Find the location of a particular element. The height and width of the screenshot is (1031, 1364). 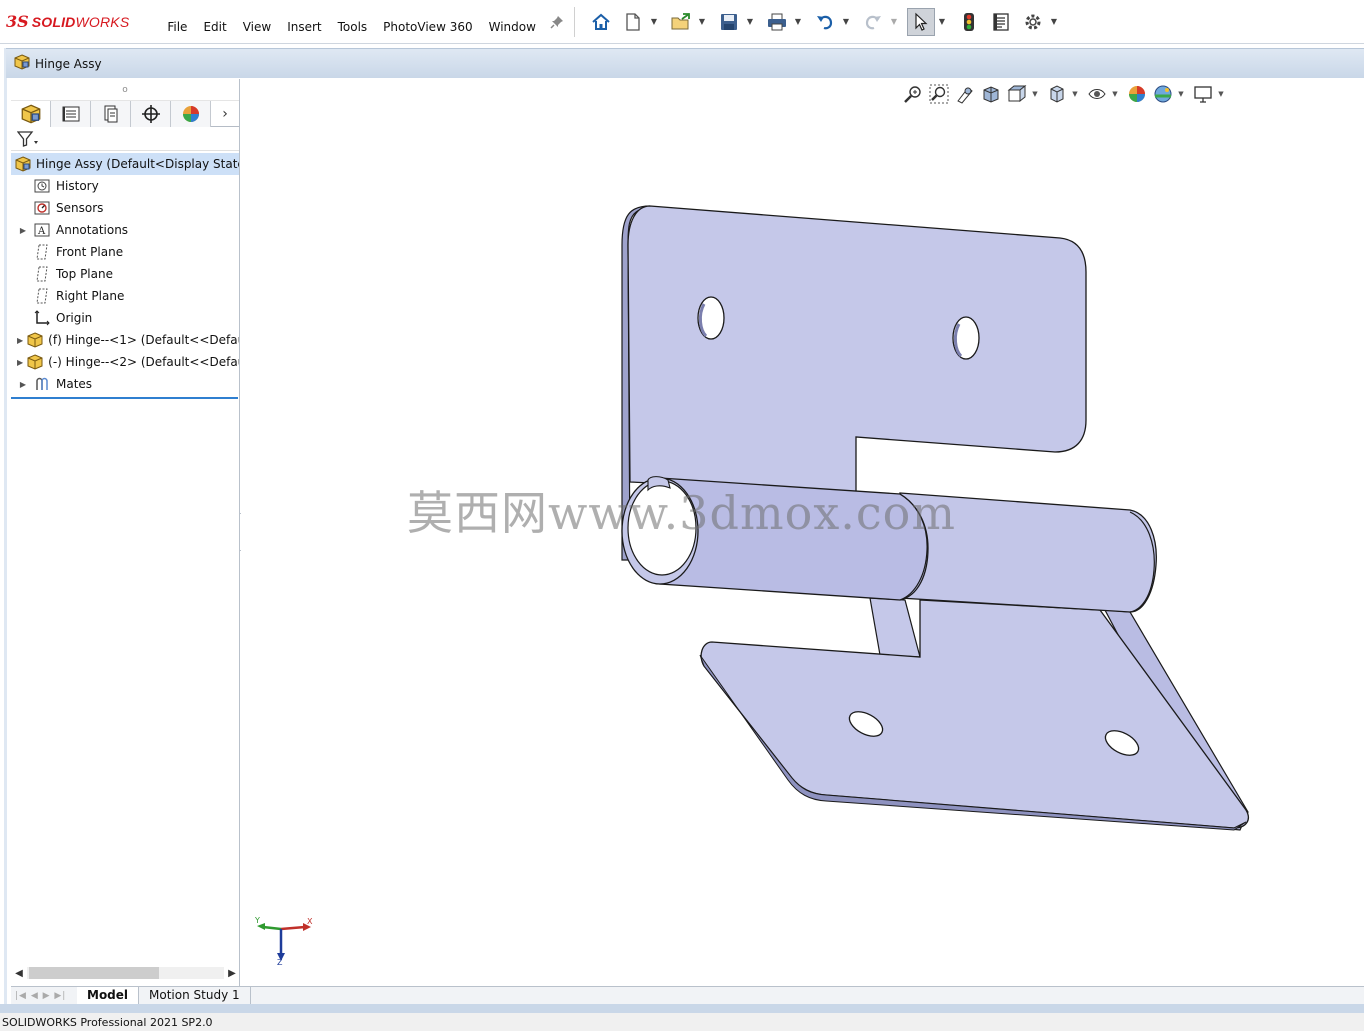

home-icon is located at coordinates (601, 22).